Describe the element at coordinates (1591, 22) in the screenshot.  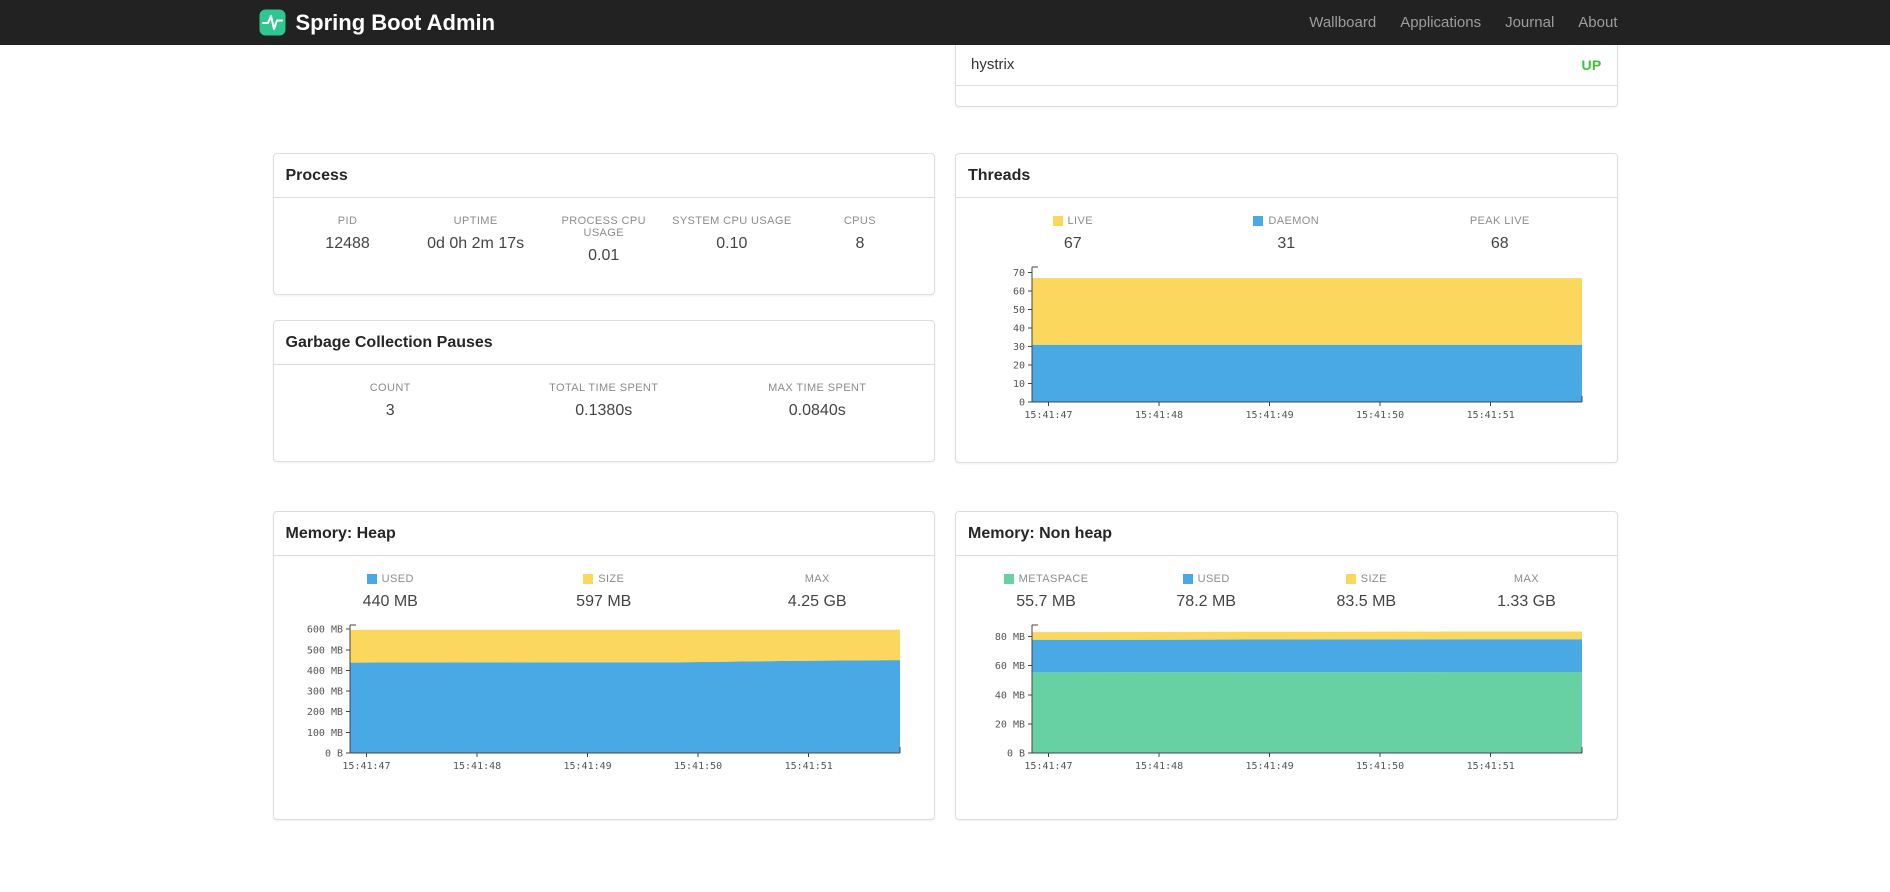
I see `nav-link-about: About` at that location.